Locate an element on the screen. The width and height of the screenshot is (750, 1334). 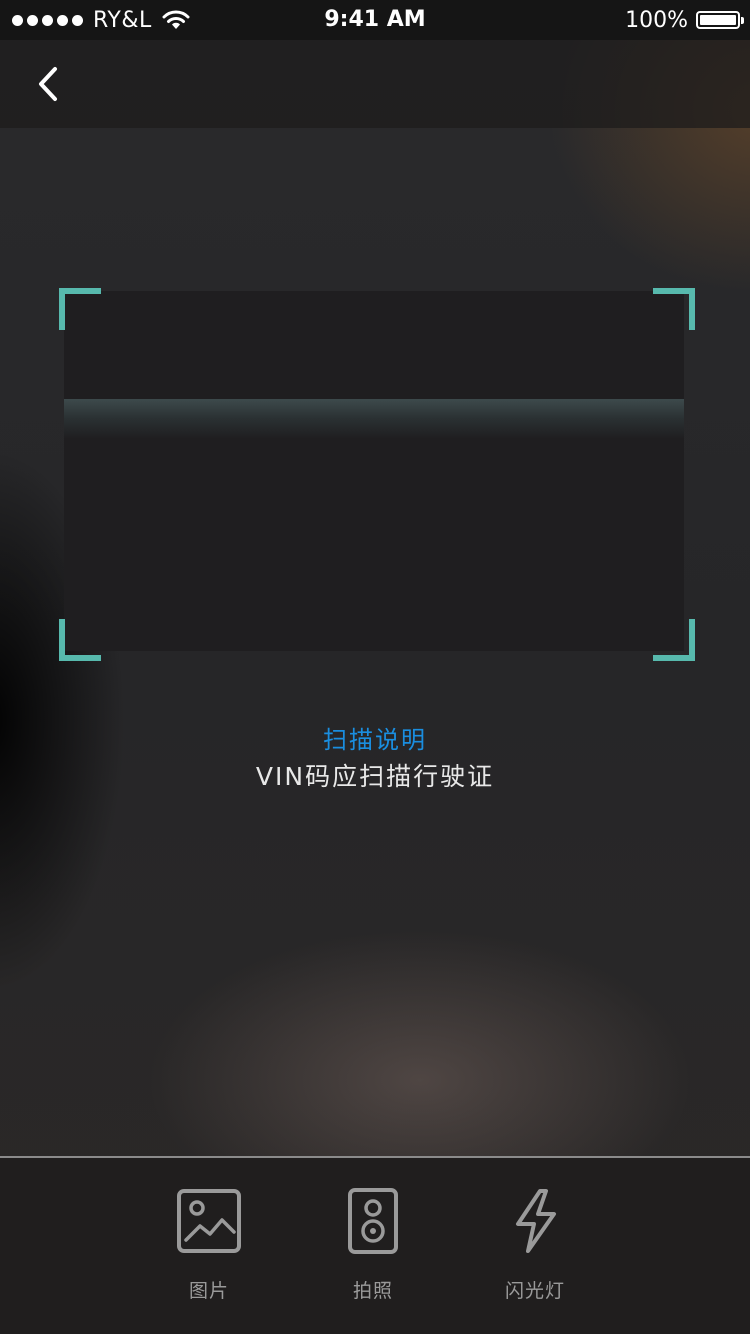
scan-corner-top-left is located at coordinates (80, 309).